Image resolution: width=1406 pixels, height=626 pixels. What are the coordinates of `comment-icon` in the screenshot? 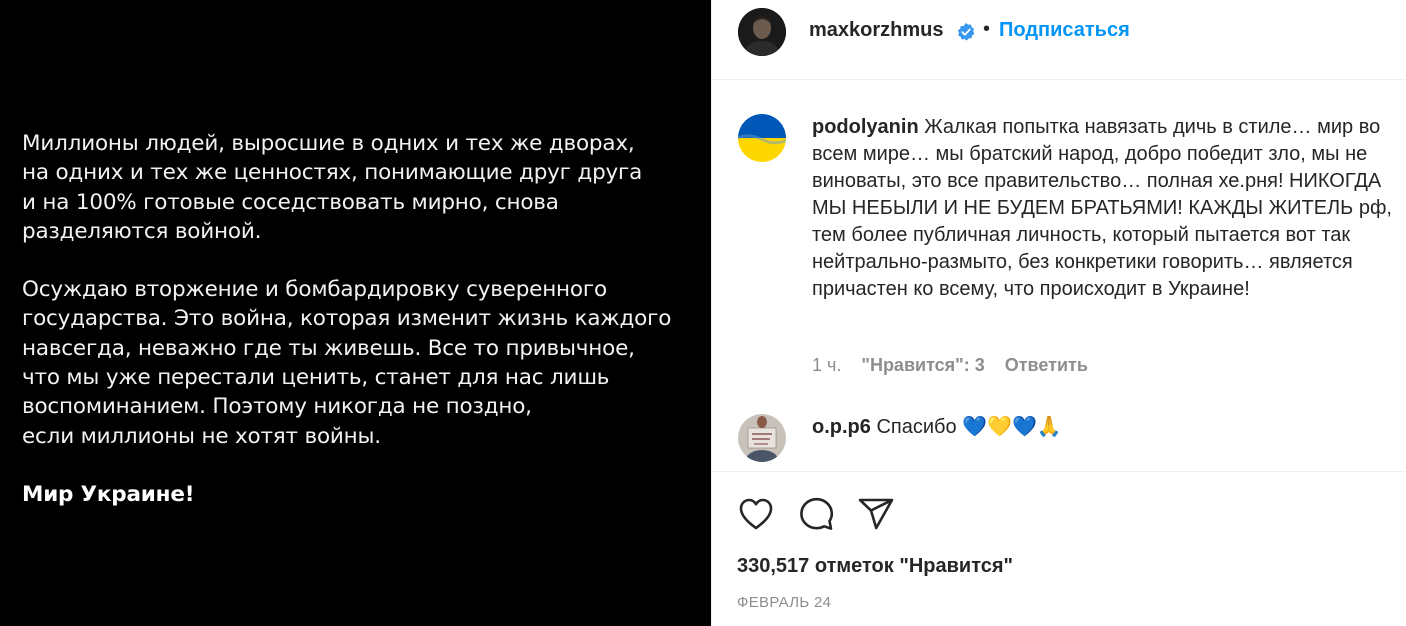 It's located at (816, 514).